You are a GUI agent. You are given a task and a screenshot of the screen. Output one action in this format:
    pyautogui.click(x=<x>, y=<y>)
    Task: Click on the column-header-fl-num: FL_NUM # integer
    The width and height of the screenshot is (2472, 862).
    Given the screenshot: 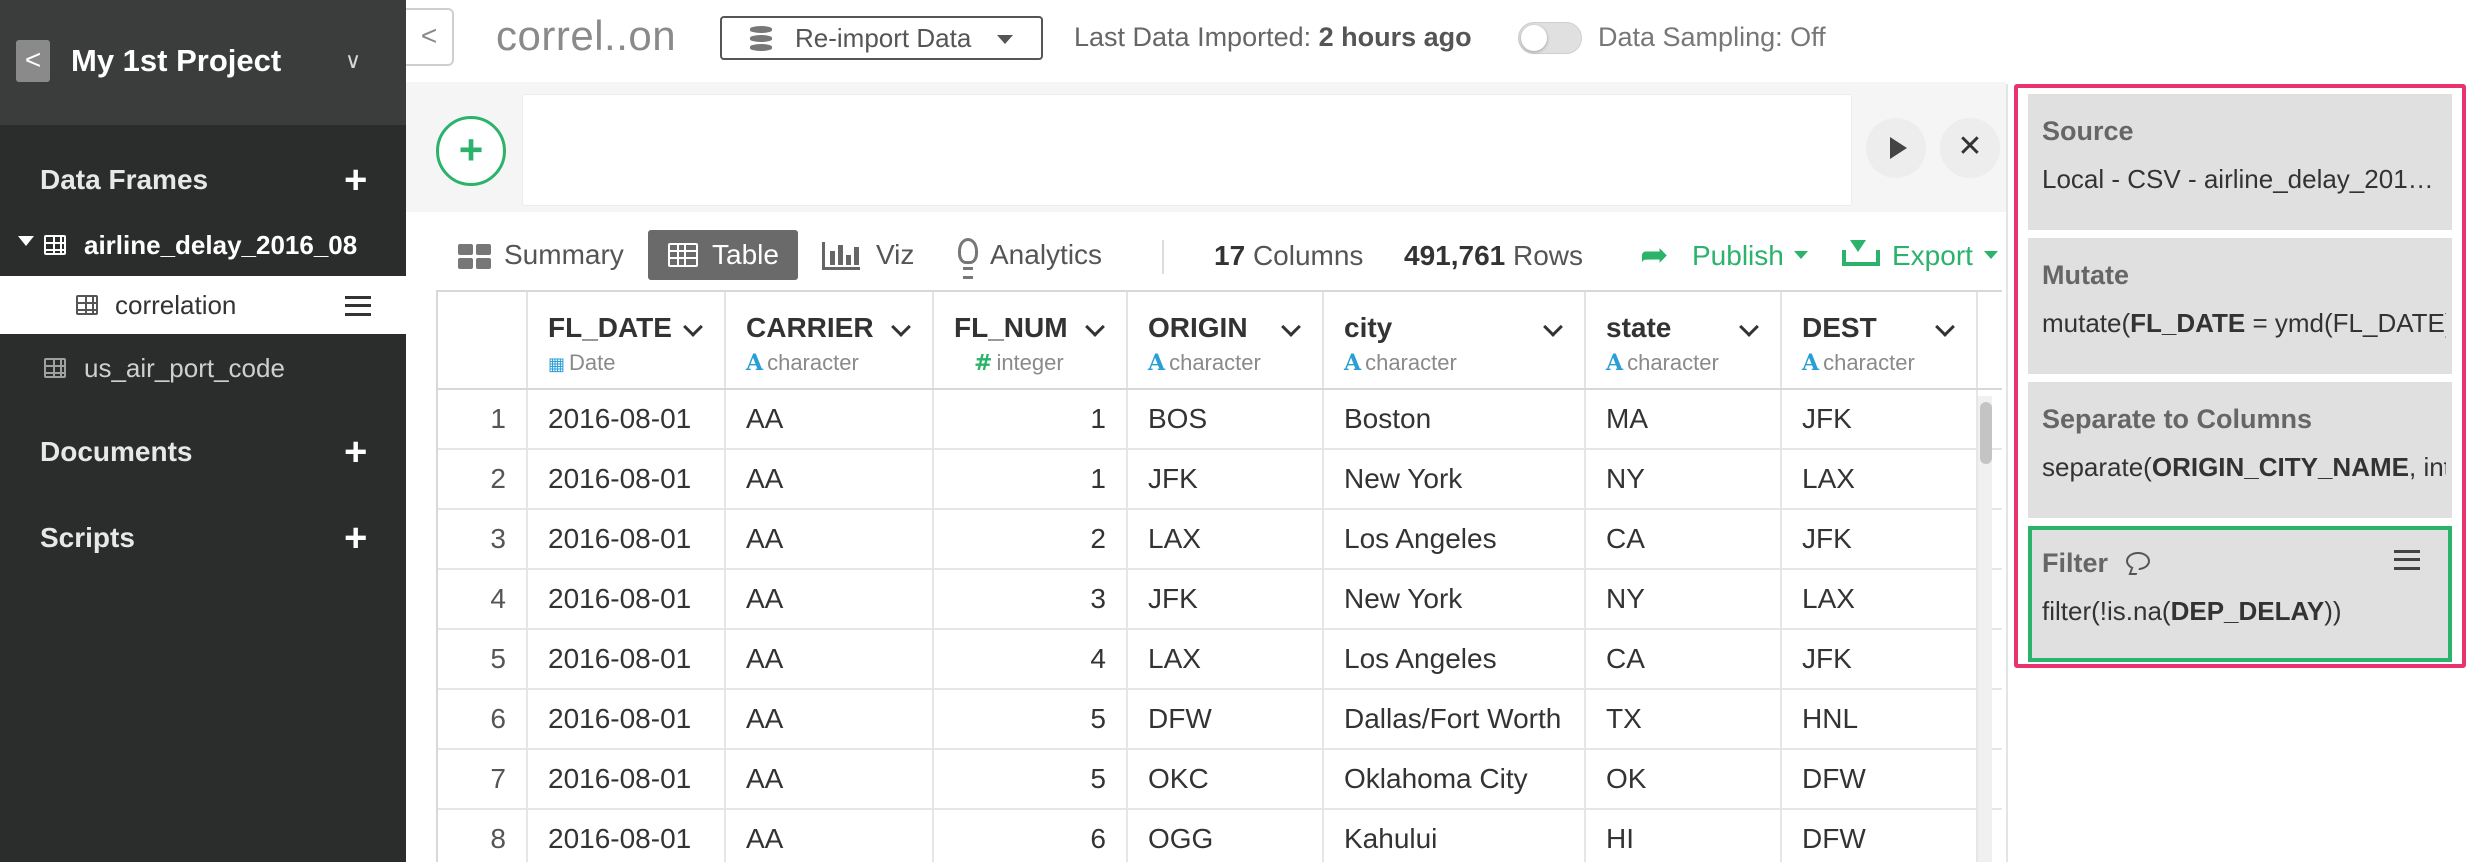 What is the action you would take?
    pyautogui.click(x=1031, y=340)
    